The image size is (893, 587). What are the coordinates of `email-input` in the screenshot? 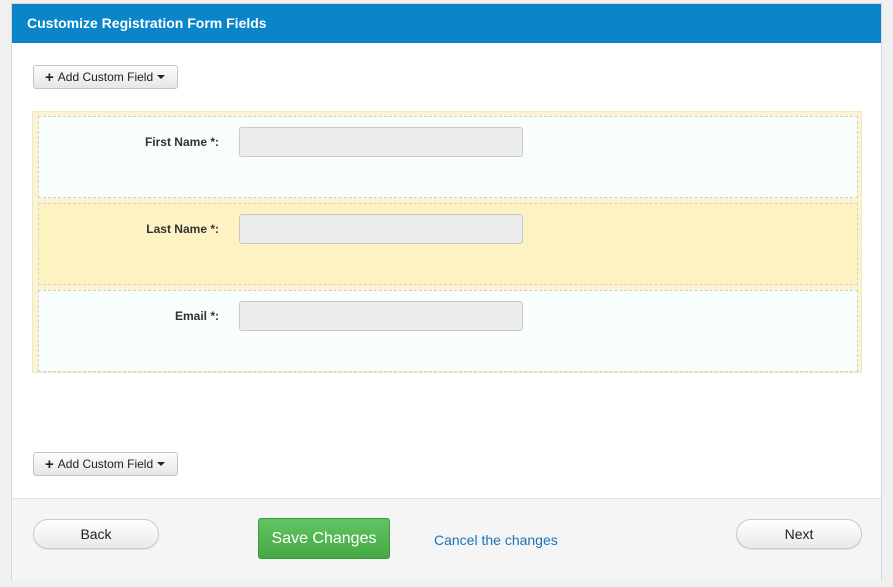 It's located at (381, 316).